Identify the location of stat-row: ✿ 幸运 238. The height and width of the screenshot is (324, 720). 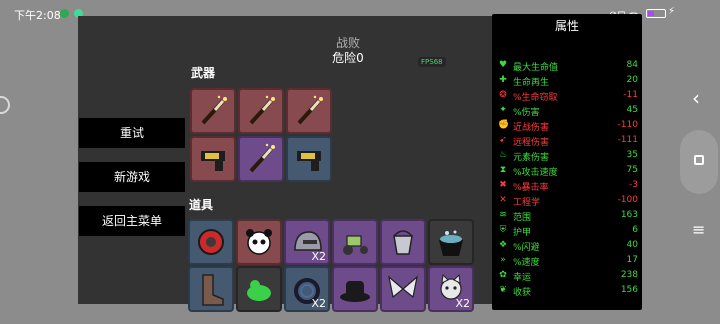
(568, 276).